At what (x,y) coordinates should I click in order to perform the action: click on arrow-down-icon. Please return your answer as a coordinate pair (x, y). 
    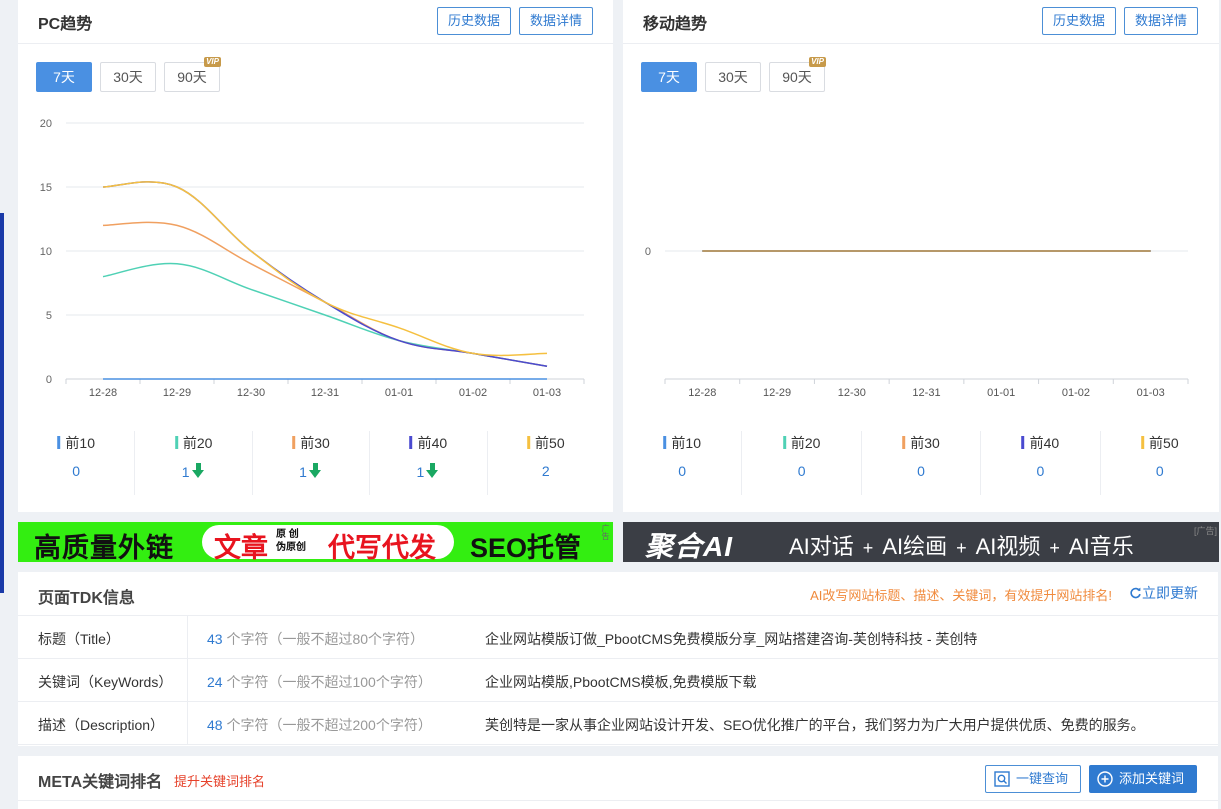
    Looking at the image, I should click on (433, 471).